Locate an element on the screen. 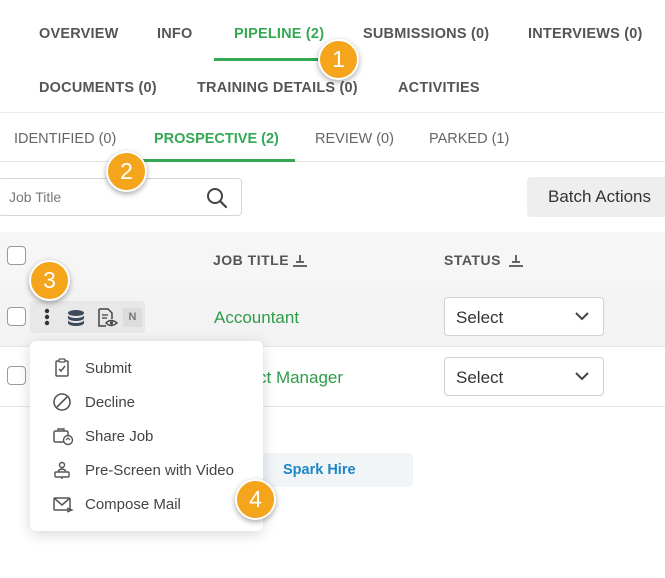  search-input is located at coordinates (104, 197).